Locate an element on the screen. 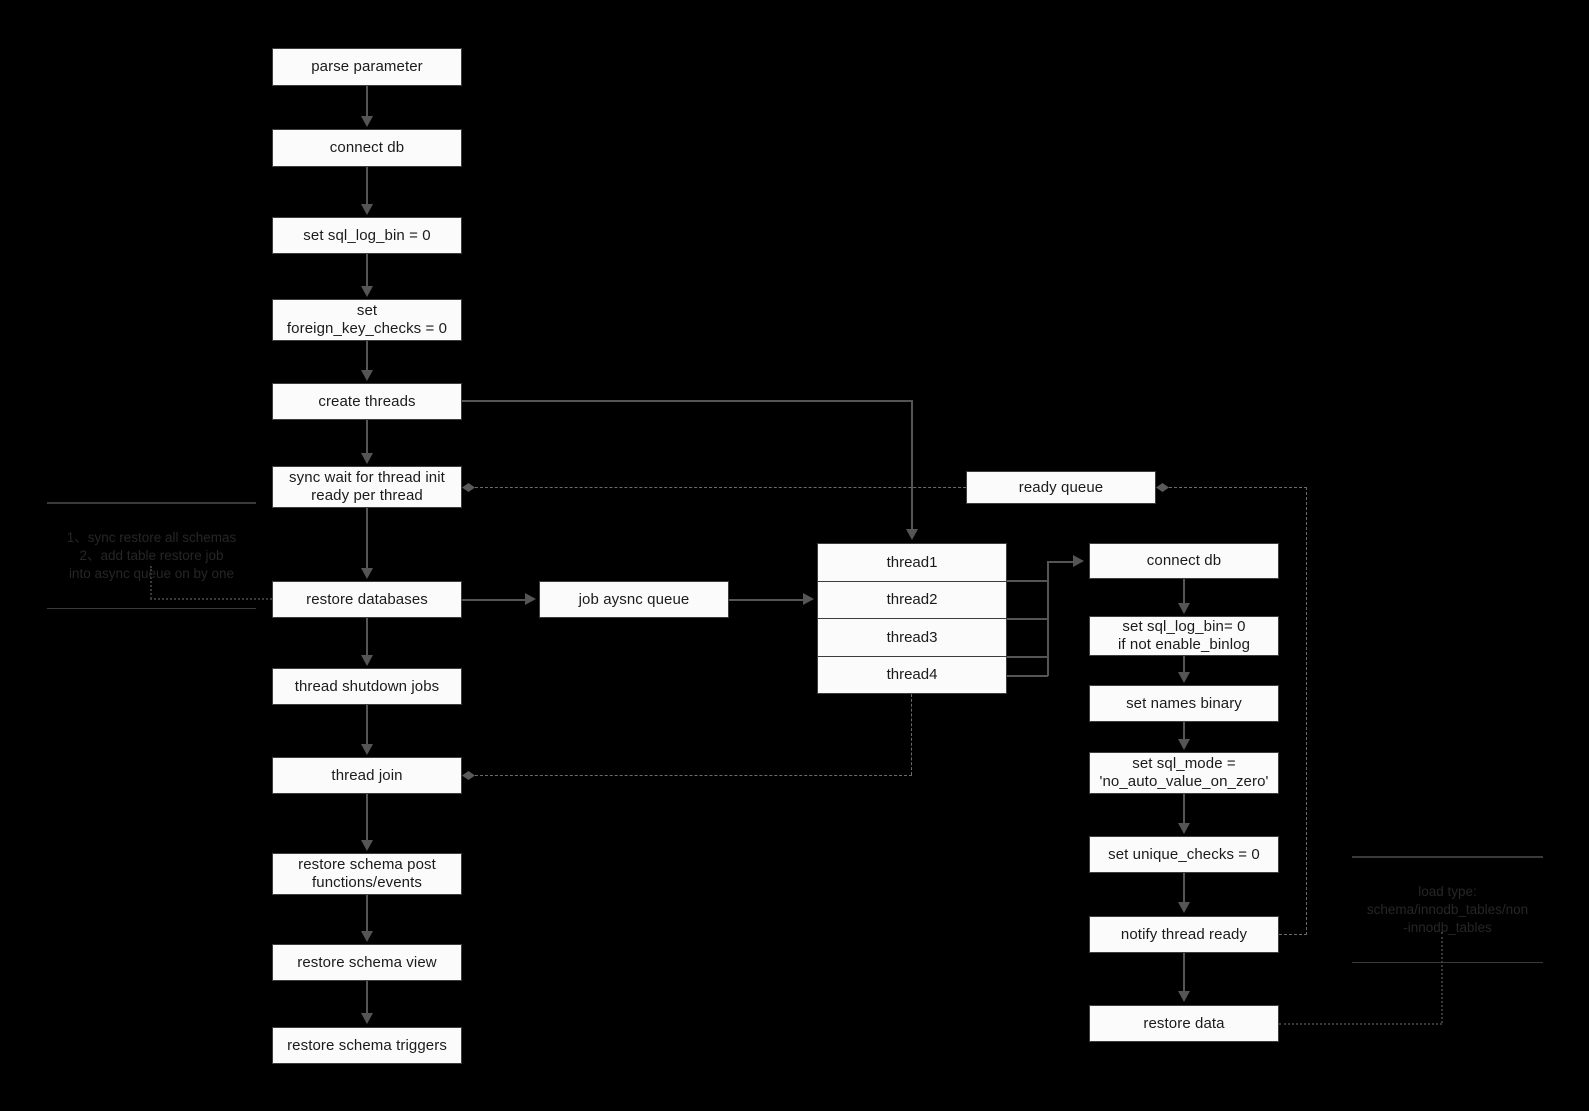  arrowhead-jobqueue-to-threadpool is located at coordinates (808, 599).